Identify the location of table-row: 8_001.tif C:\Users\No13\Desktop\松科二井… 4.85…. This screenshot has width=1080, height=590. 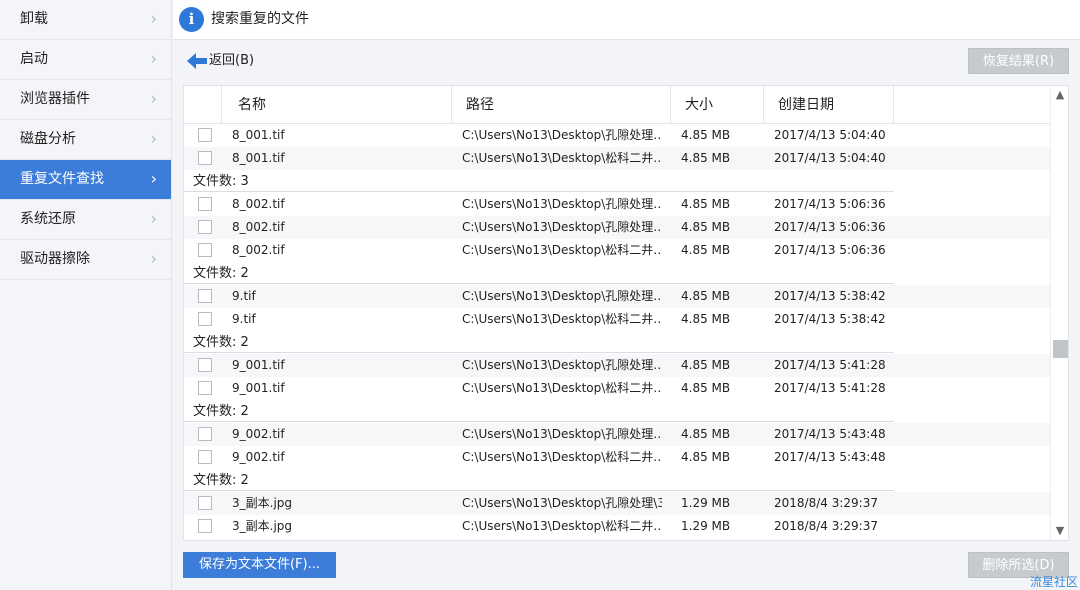
(617, 158).